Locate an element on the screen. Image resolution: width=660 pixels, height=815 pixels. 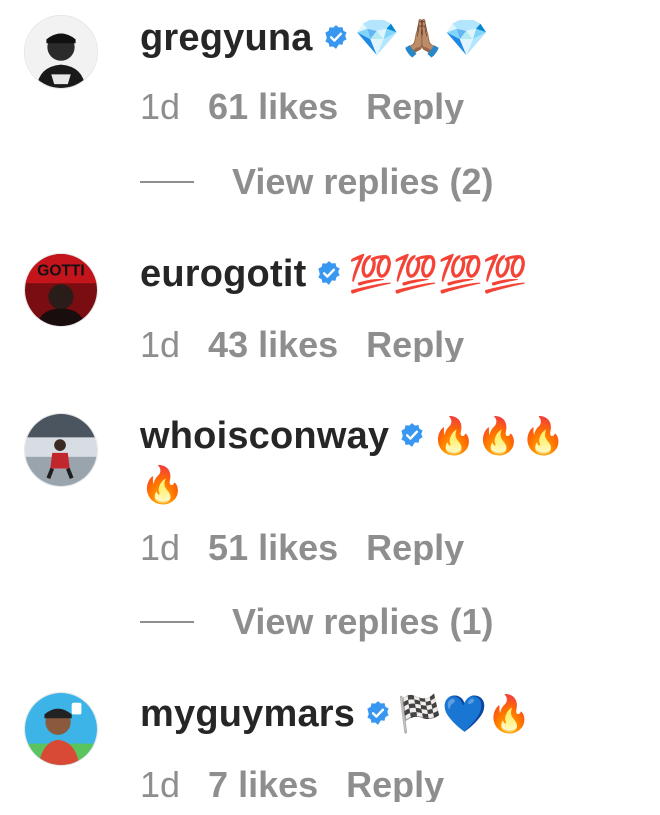
comment-username: myguymars is located at coordinates (247, 714).